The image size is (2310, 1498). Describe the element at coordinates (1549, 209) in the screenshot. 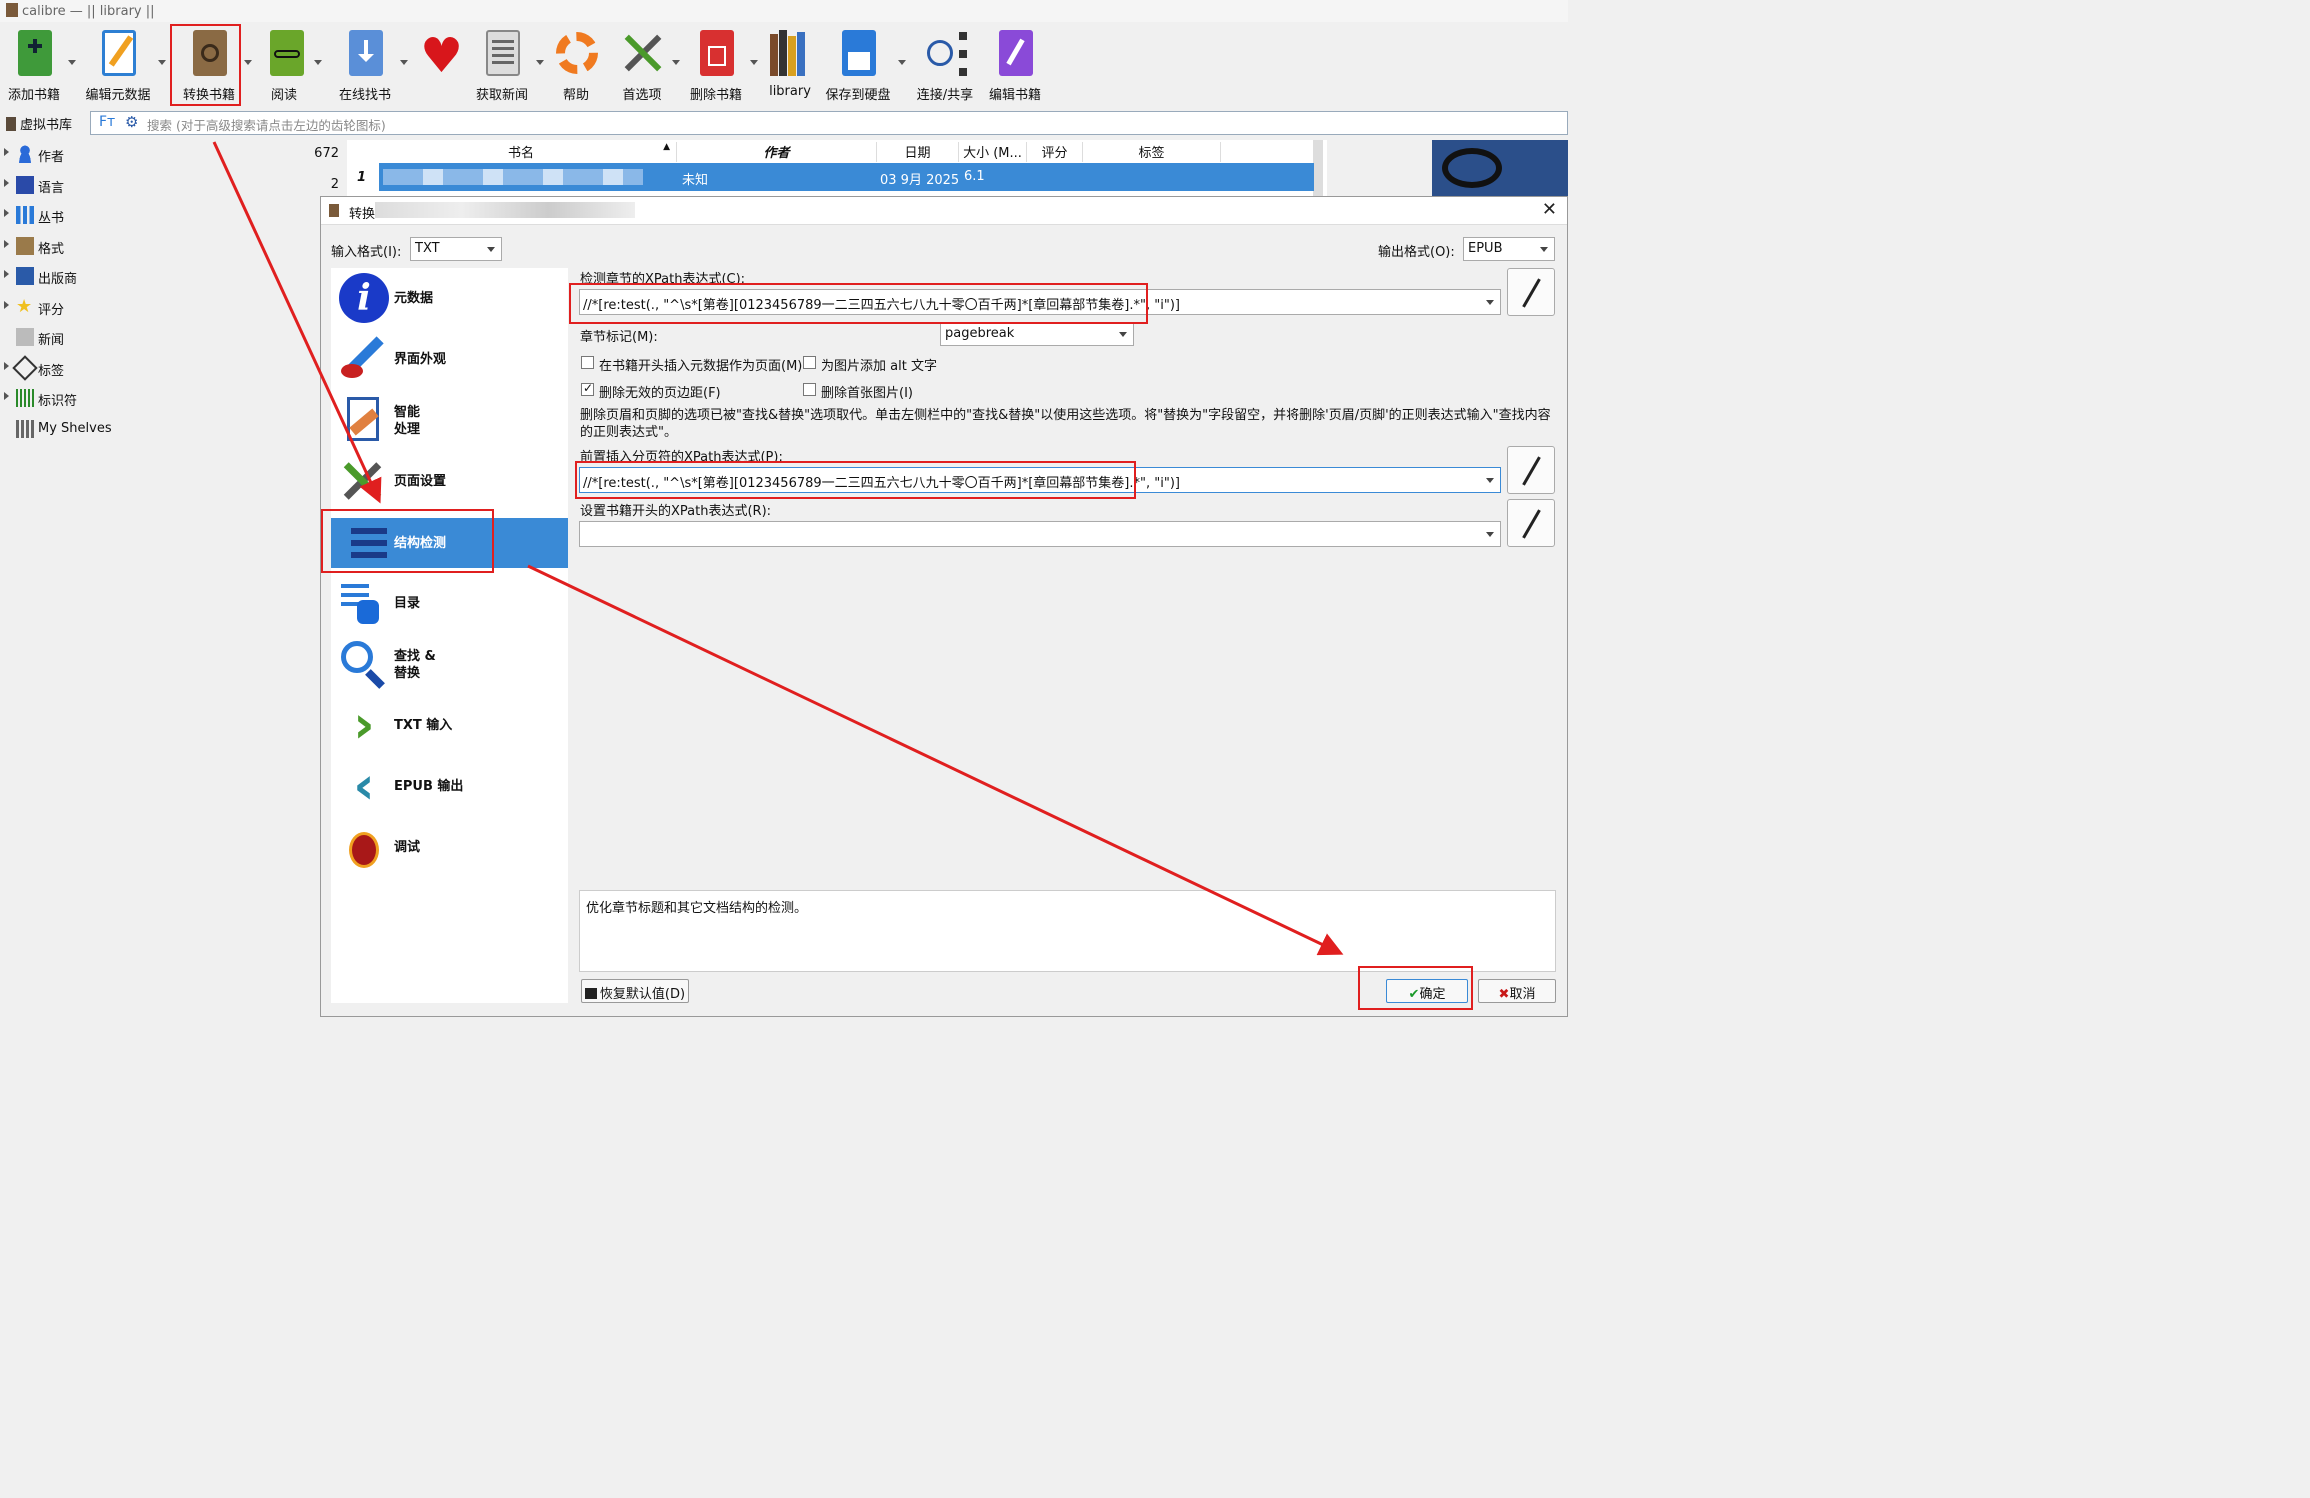

I see `close-icon: ✕` at that location.